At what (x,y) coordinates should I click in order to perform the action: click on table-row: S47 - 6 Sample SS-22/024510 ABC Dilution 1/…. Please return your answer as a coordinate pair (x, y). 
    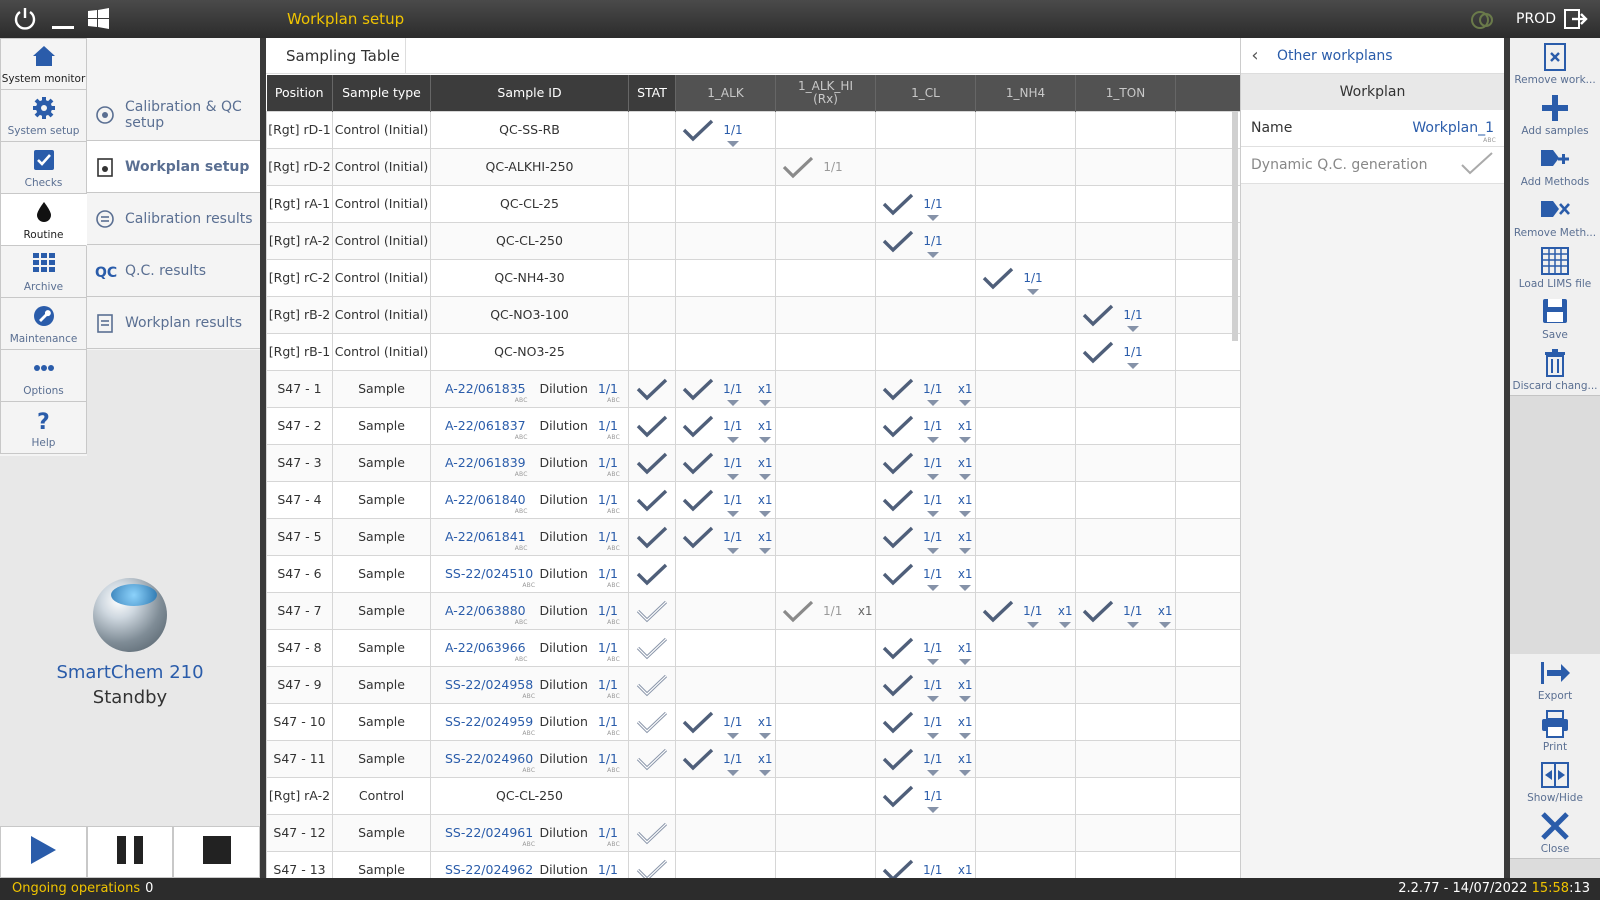
    Looking at the image, I should click on (753, 573).